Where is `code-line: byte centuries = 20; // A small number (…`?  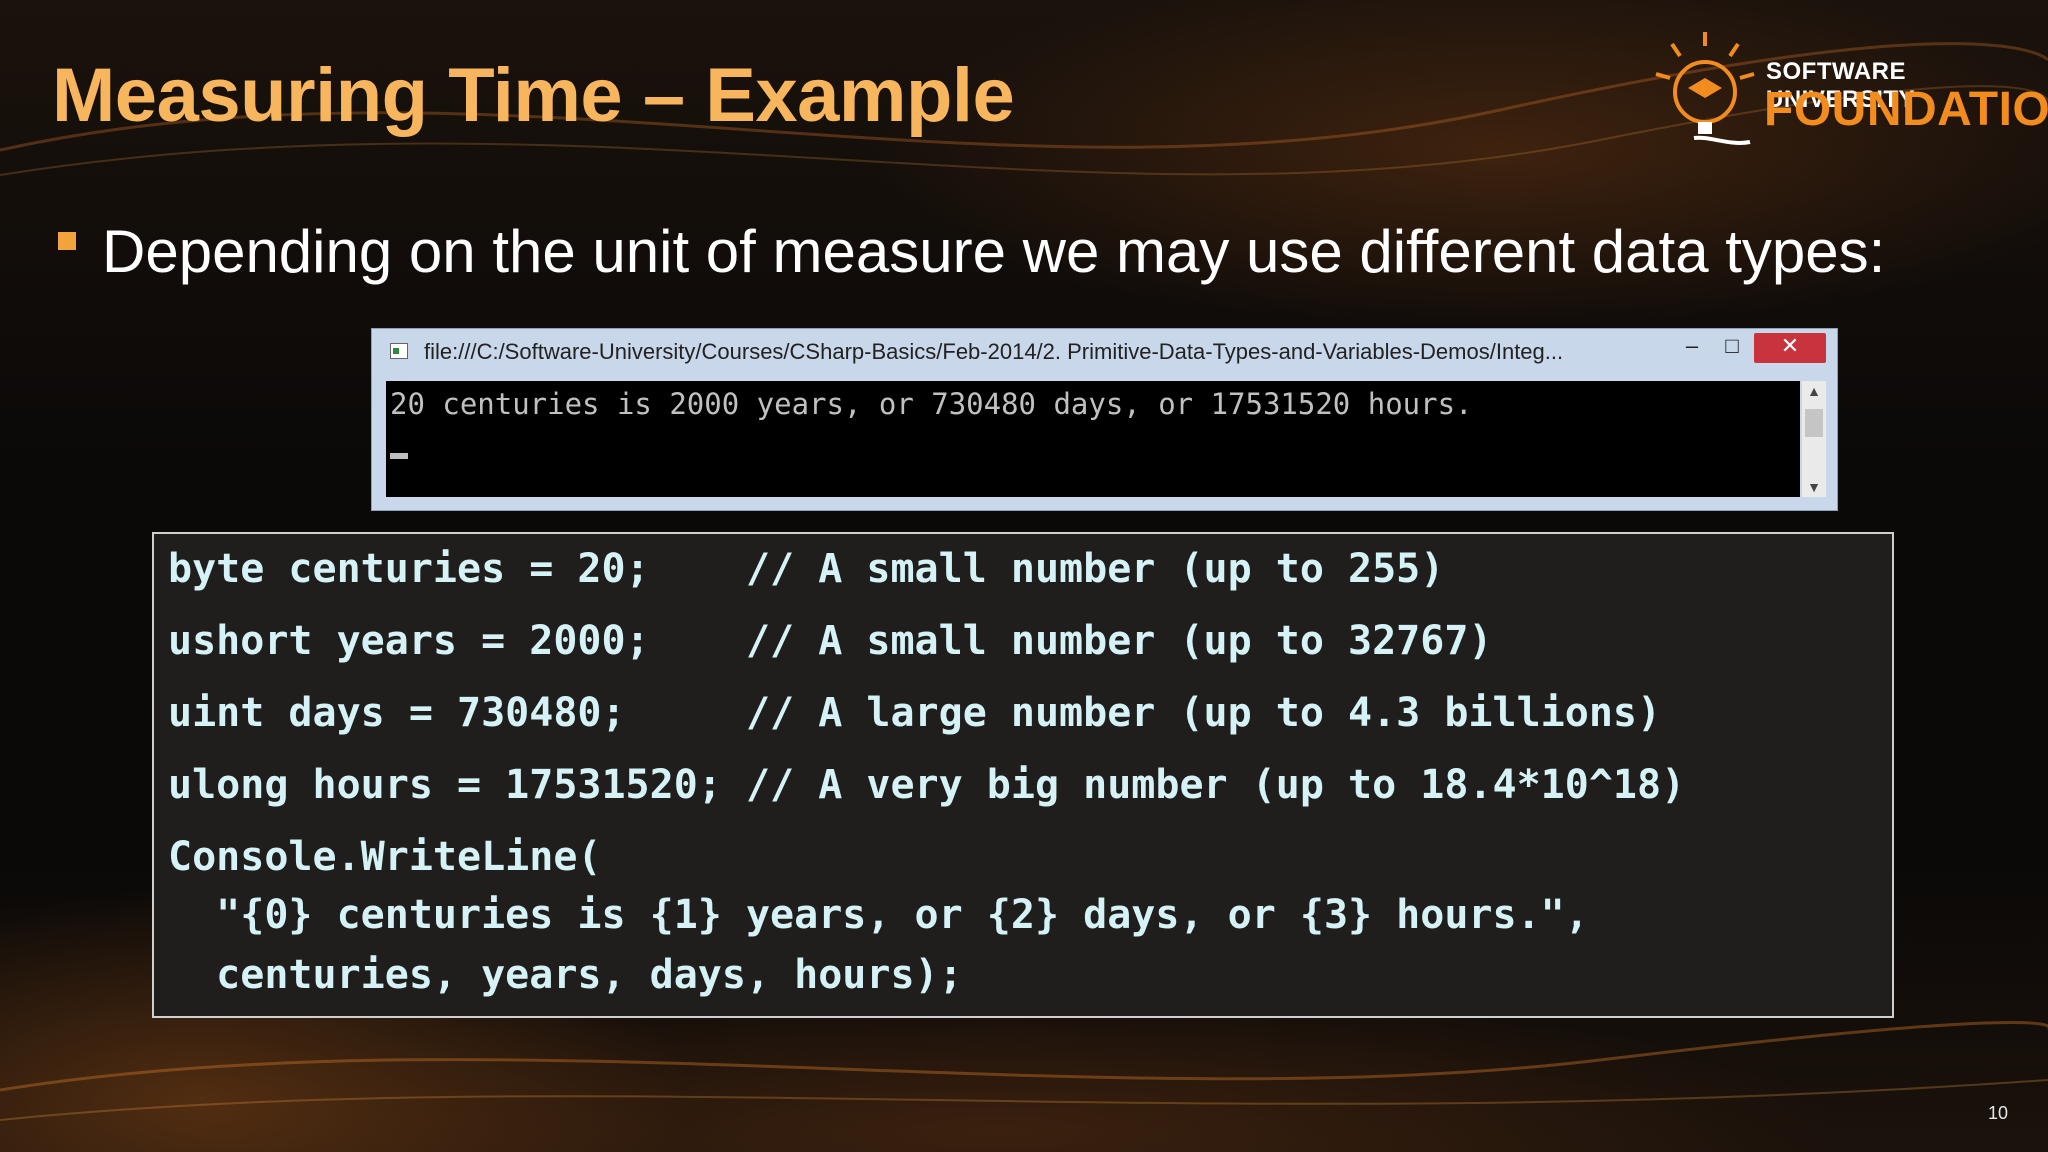 code-line: byte centuries = 20; // A small number (… is located at coordinates (806, 569).